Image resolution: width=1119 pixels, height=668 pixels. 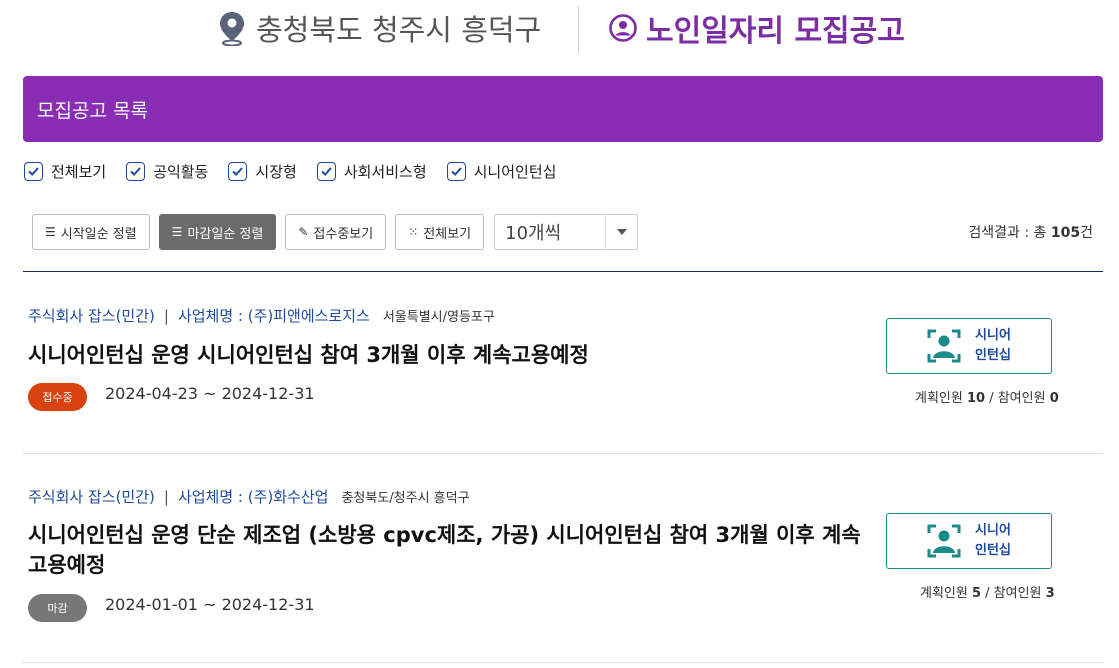 What do you see at coordinates (578, 29) in the screenshot?
I see `header-divider` at bounding box center [578, 29].